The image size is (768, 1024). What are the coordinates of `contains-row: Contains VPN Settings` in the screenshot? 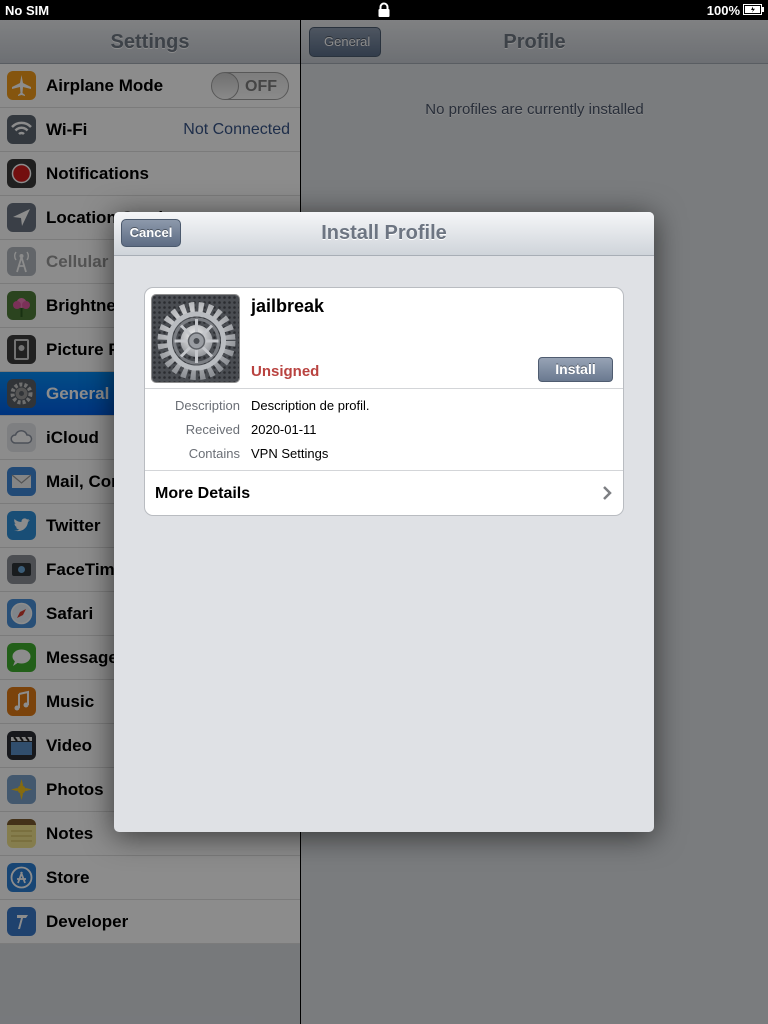 It's located at (384, 458).